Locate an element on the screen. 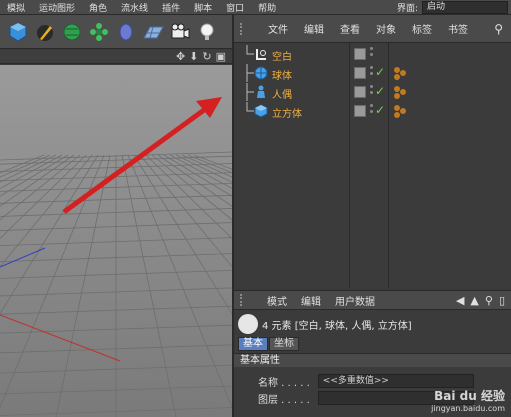 The height and width of the screenshot is (417, 511). up-arrow-icon: ▲ is located at coordinates (474, 300).